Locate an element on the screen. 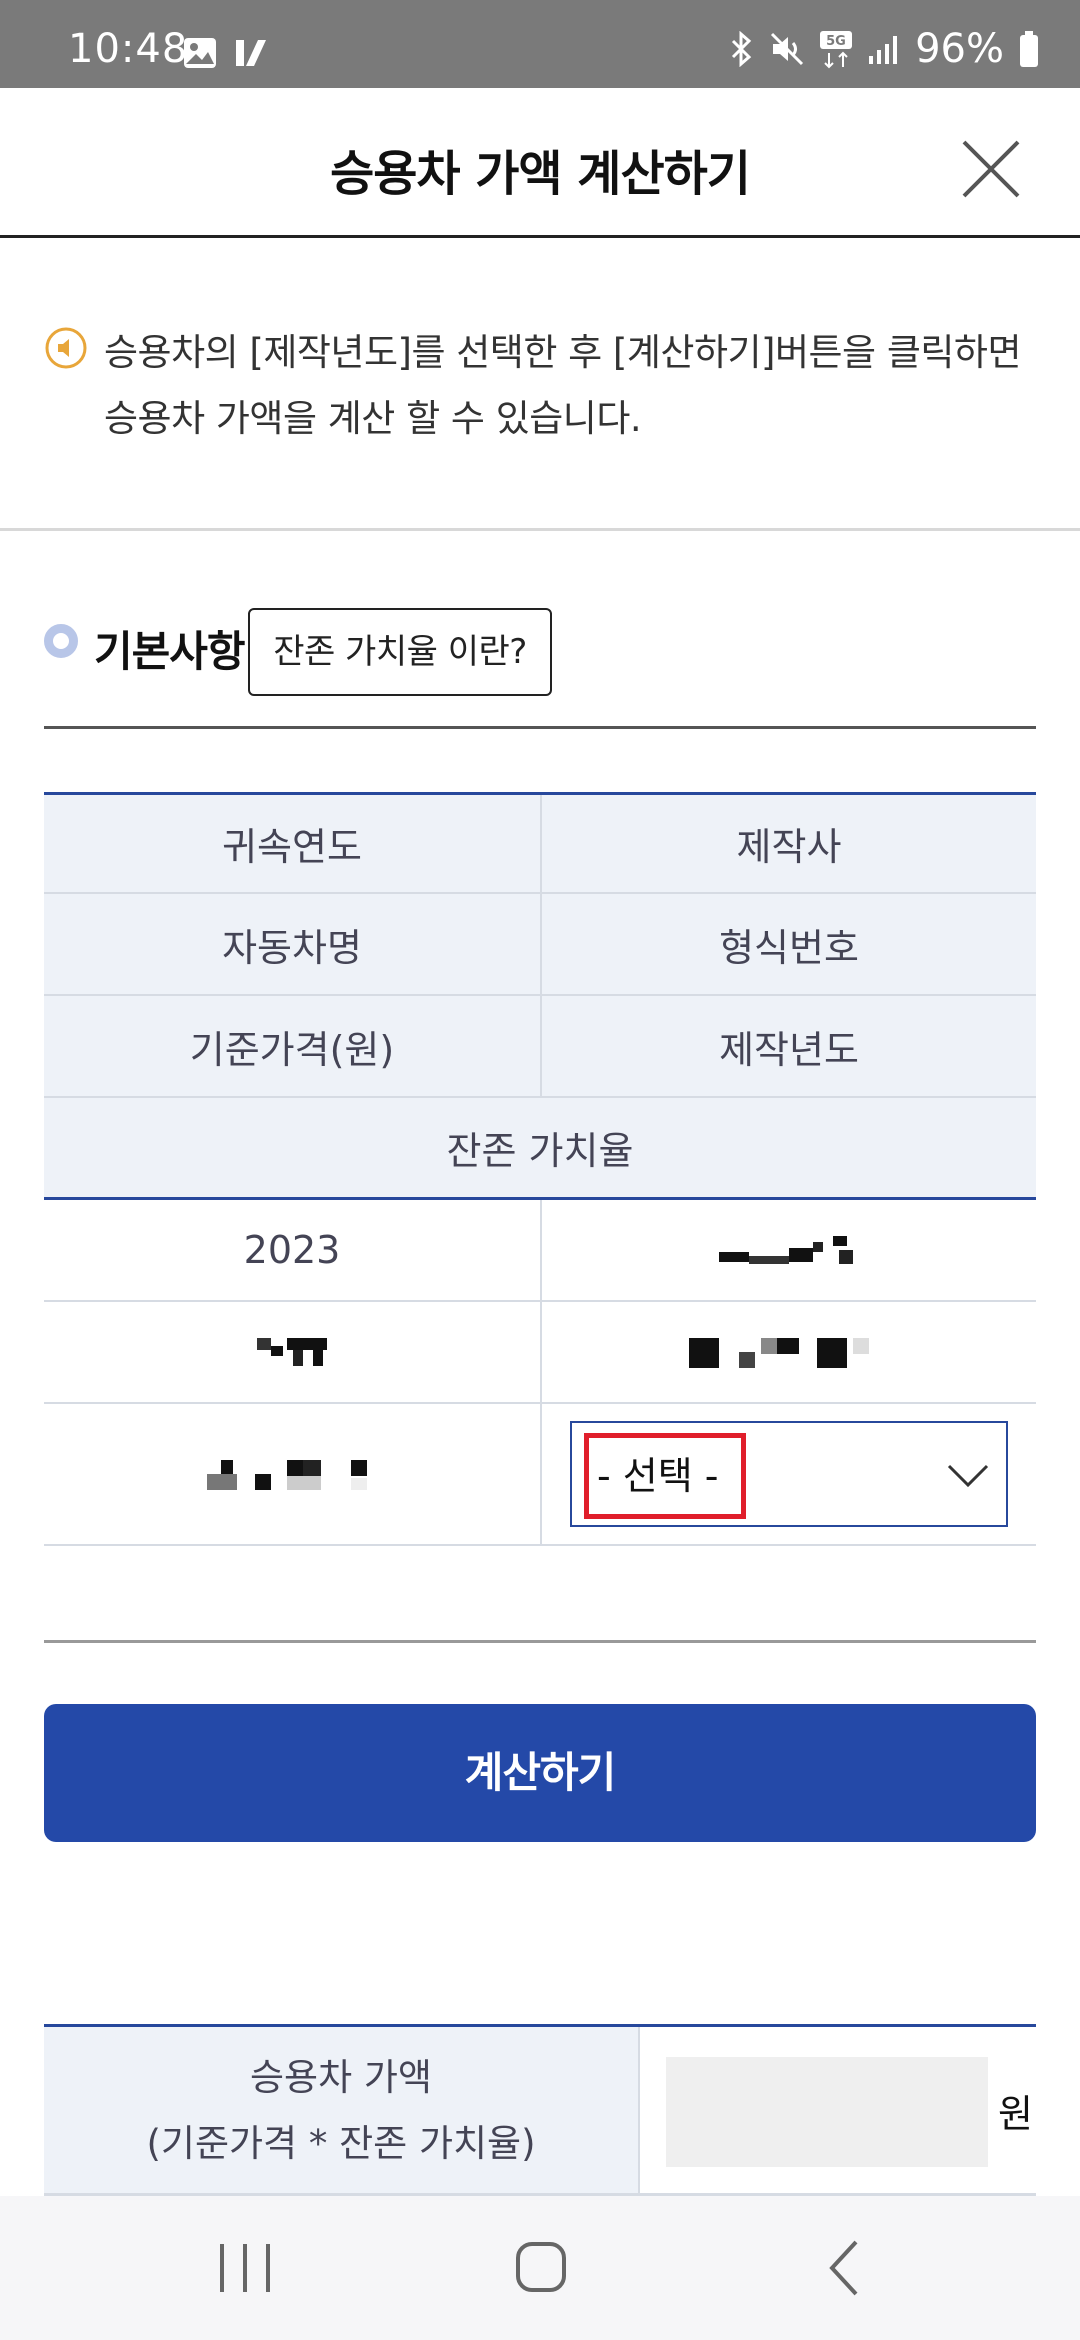 The image size is (1080, 2340). table-row: 기준가격(원) 제작년도 is located at coordinates (540, 1047).